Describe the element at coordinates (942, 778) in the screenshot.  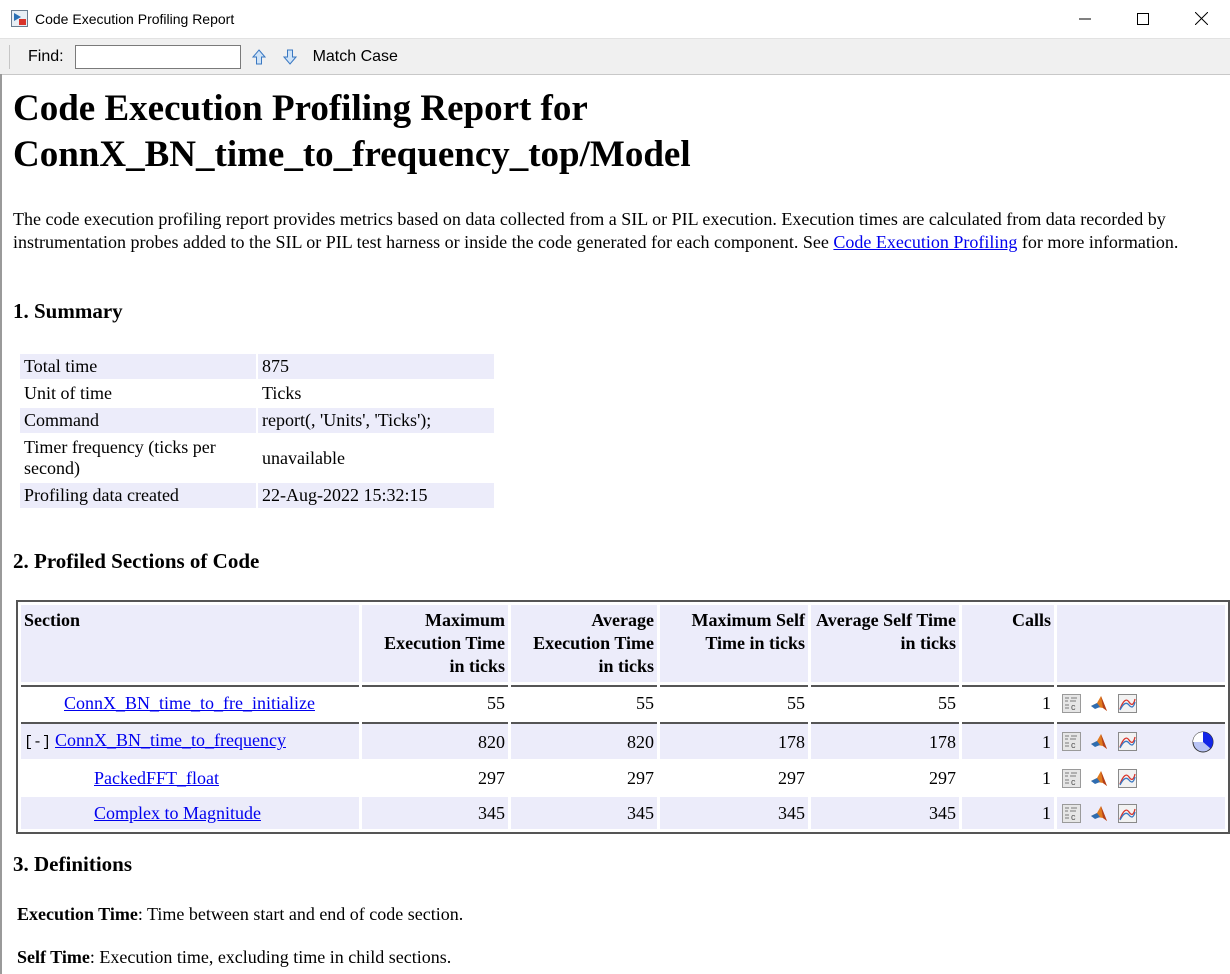
I see `avg-self-cell: 297` at that location.